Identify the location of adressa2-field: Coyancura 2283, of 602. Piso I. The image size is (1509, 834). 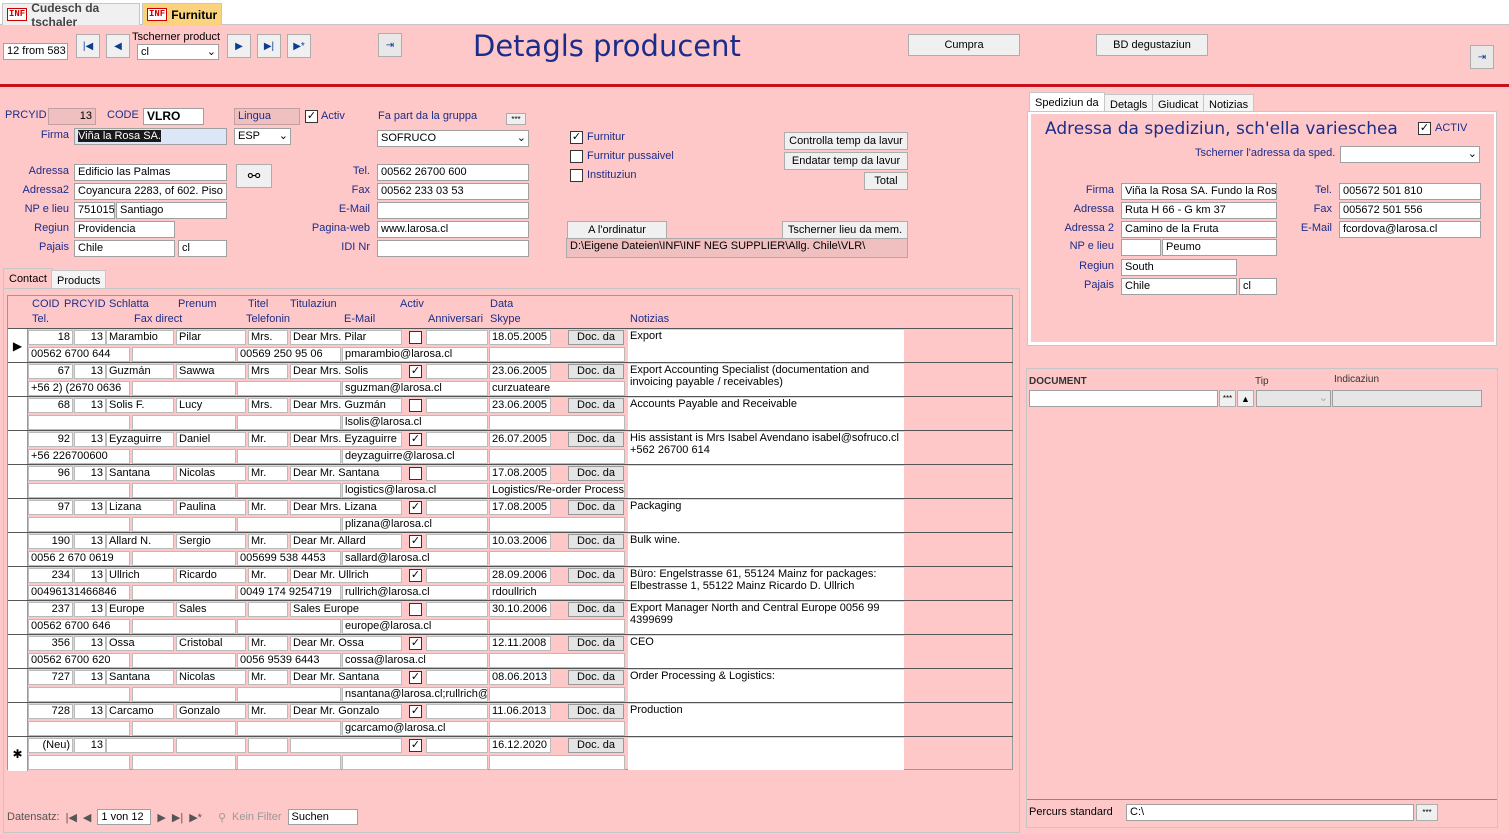
(150, 191).